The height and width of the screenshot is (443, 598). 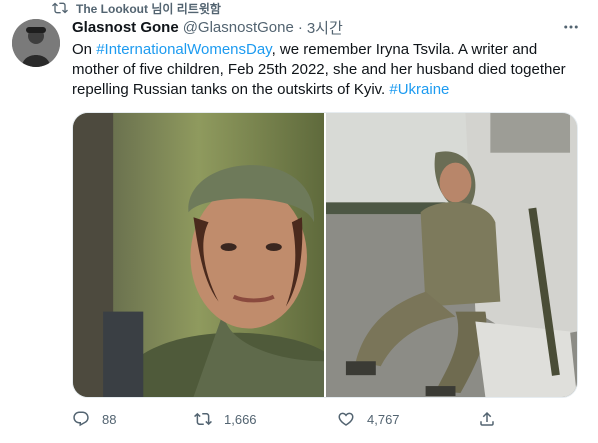 What do you see at coordinates (109, 419) in the screenshot?
I see `reply-count: 88` at bounding box center [109, 419].